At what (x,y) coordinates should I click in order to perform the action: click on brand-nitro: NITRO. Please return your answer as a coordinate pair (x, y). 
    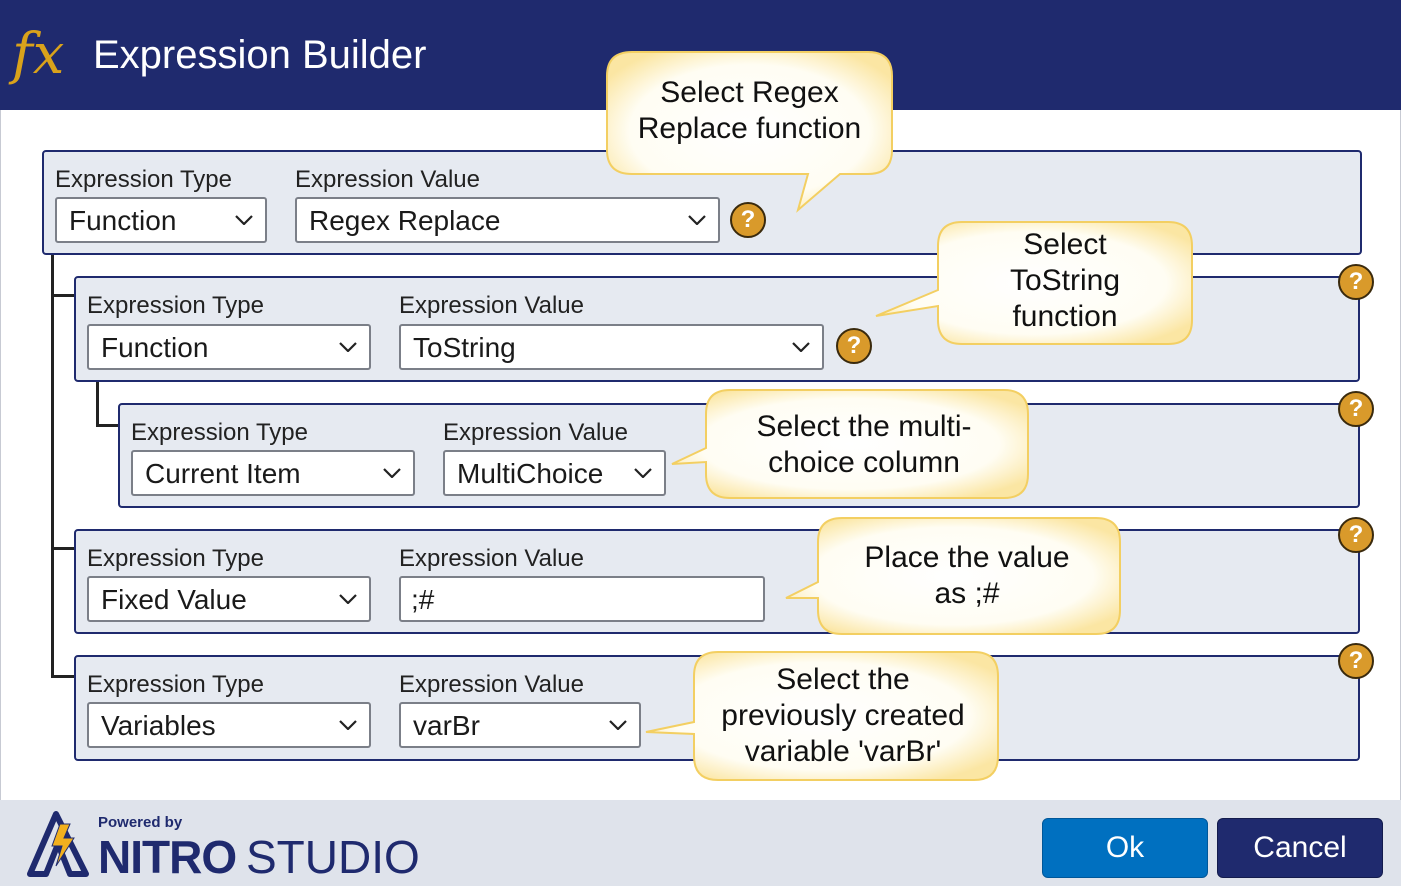
    Looking at the image, I should click on (167, 857).